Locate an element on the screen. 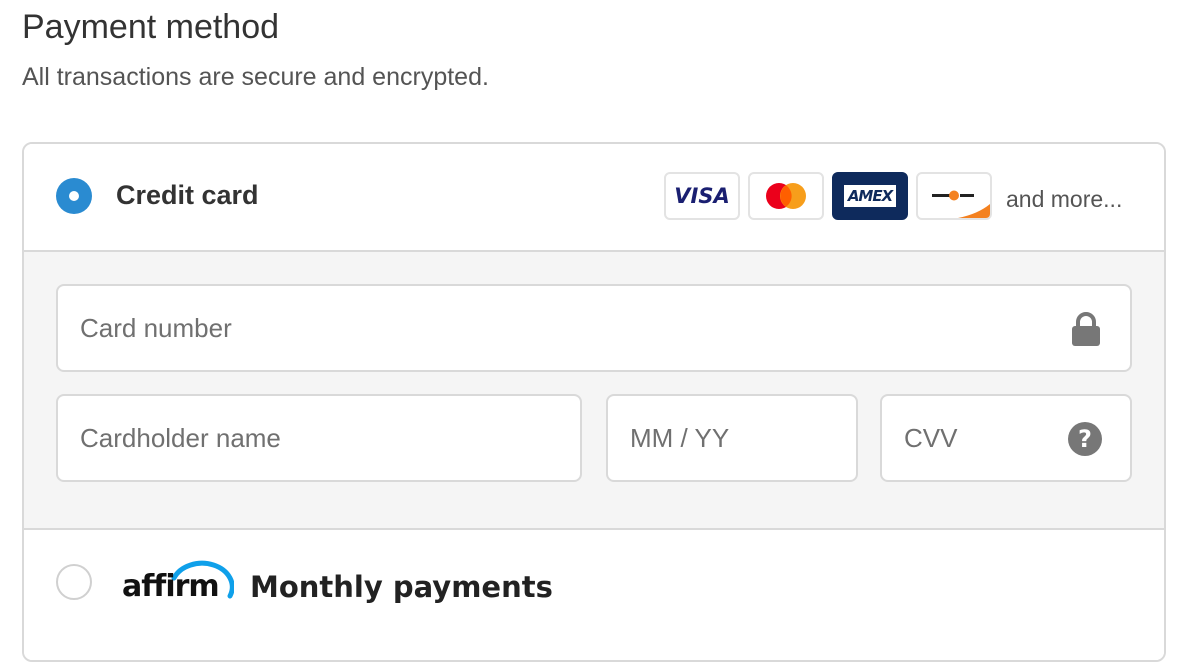  amex-logo-text: AMEX is located at coordinates (870, 196).